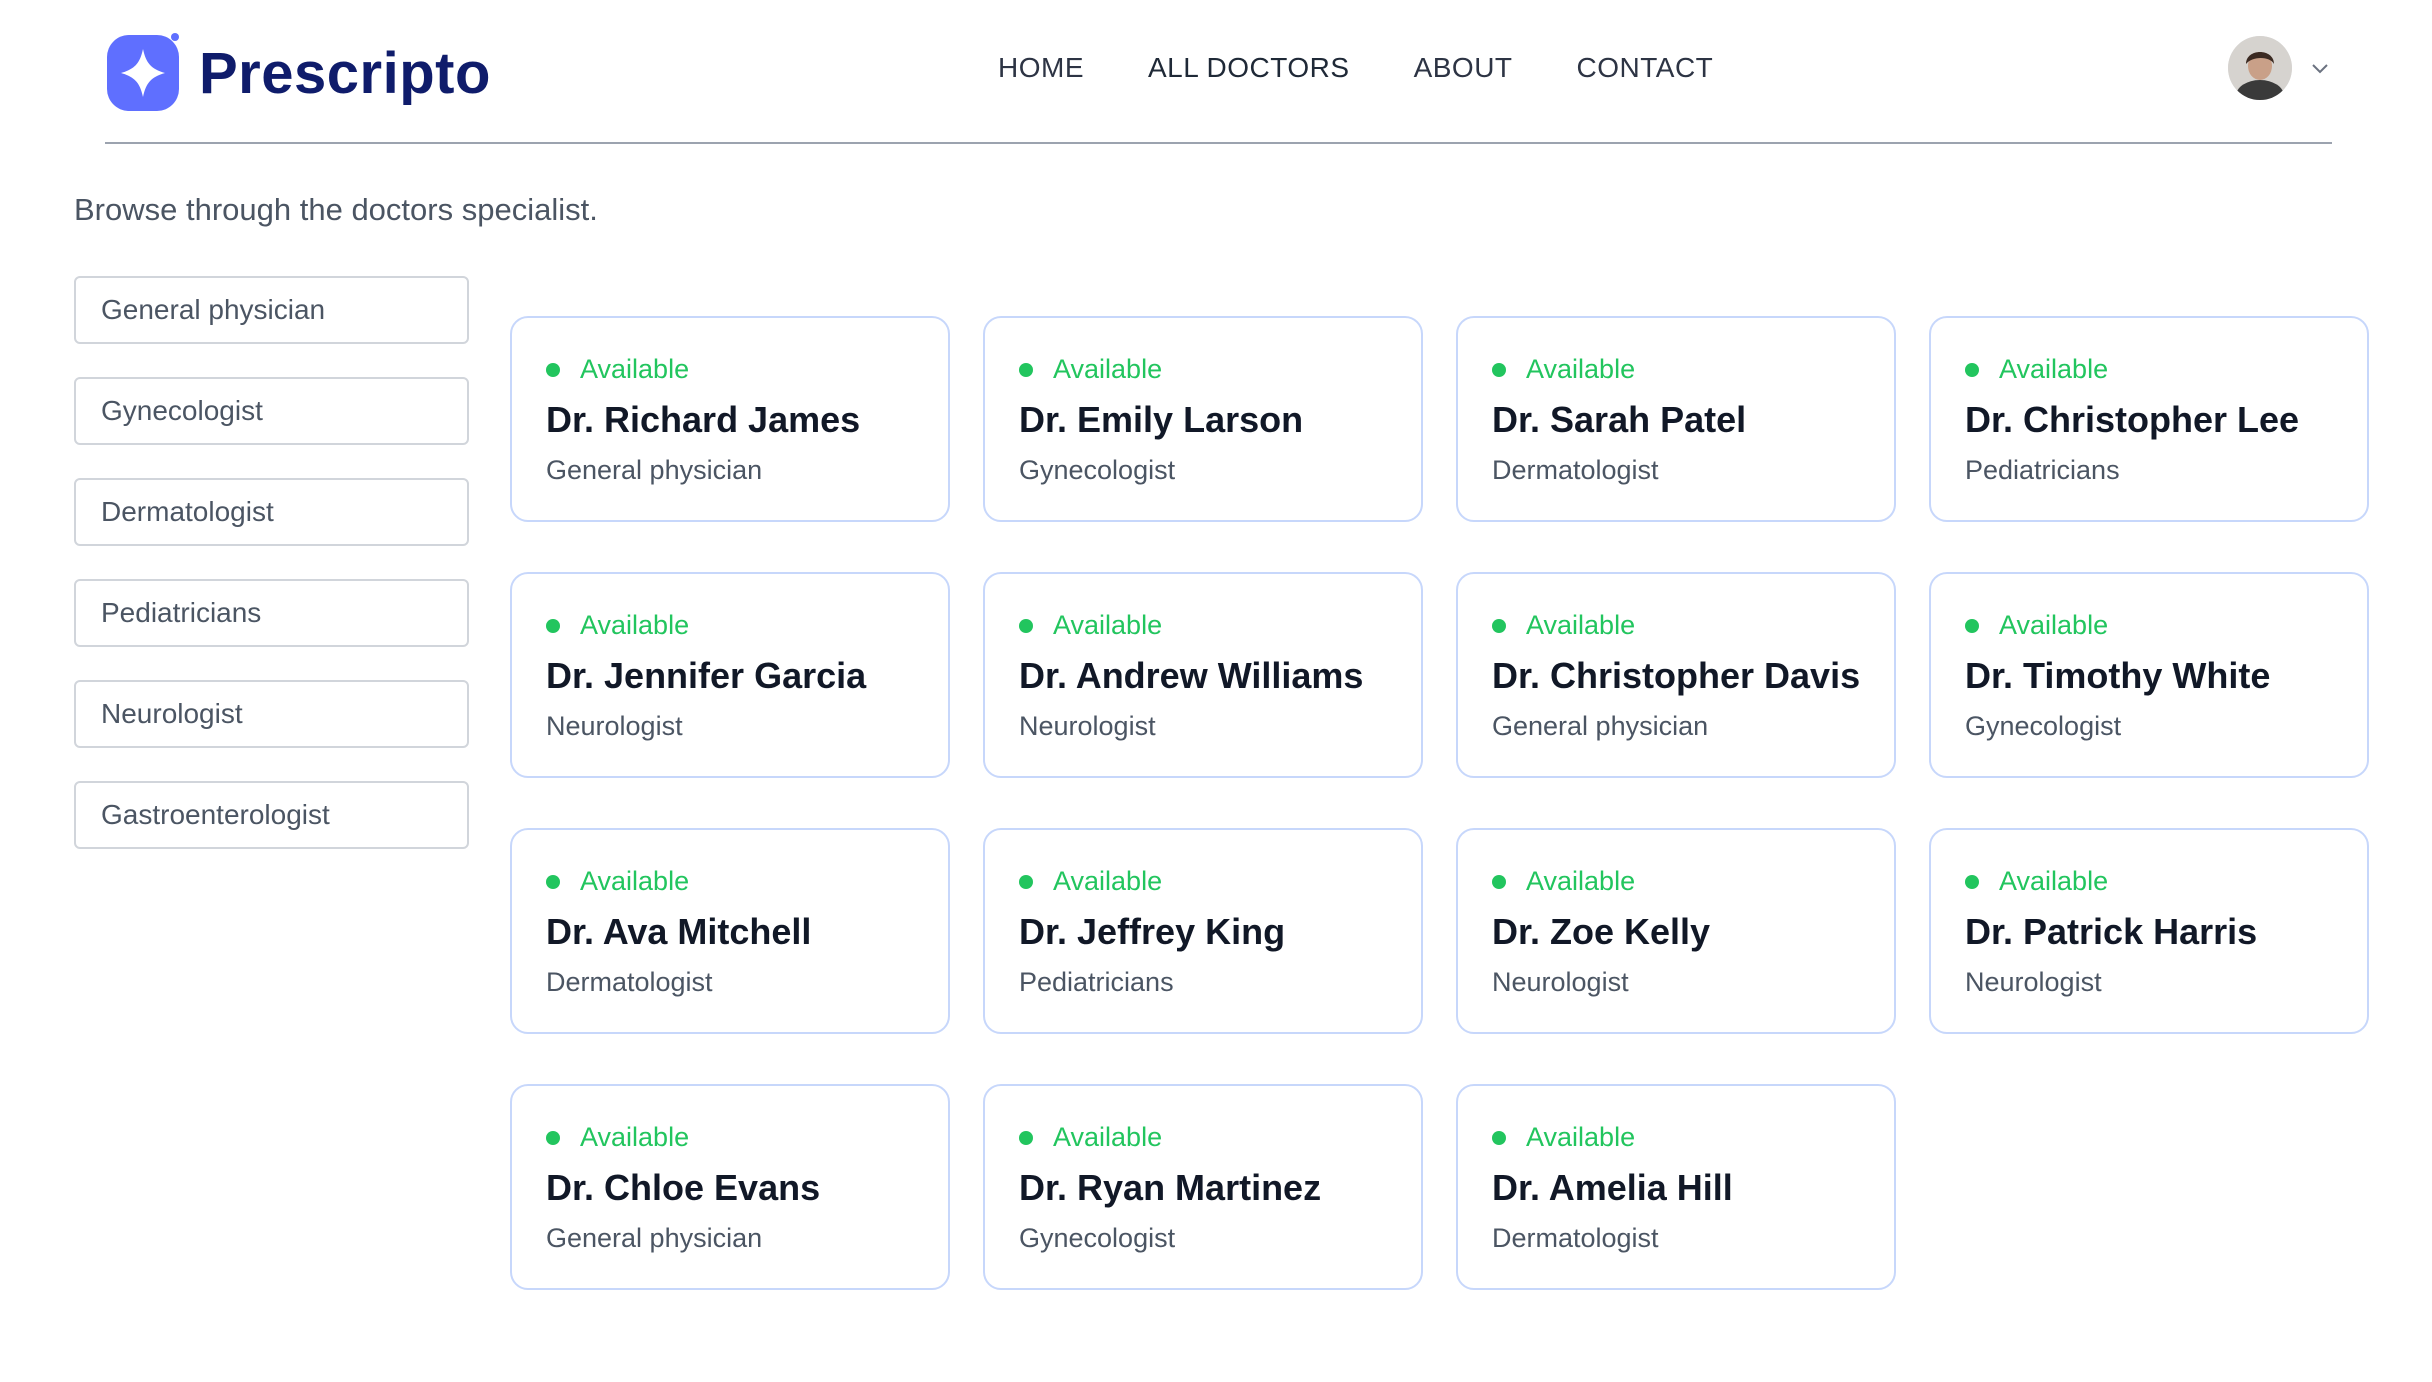 This screenshot has height=1382, width=2432. What do you see at coordinates (143, 72) in the screenshot?
I see `logo-icon` at bounding box center [143, 72].